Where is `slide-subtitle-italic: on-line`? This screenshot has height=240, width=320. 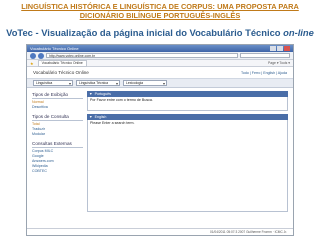
slide-subtitle-italic: on-line is located at coordinates (298, 32).